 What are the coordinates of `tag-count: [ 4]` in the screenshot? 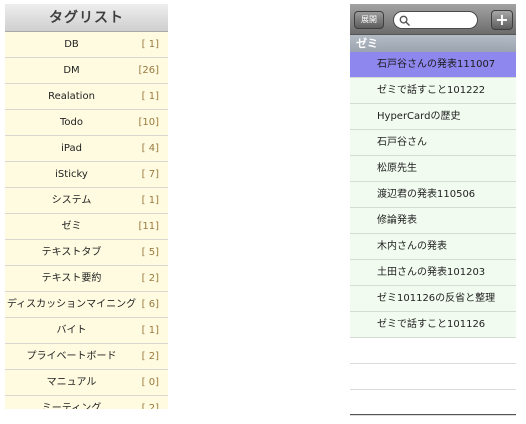 It's located at (150, 148).